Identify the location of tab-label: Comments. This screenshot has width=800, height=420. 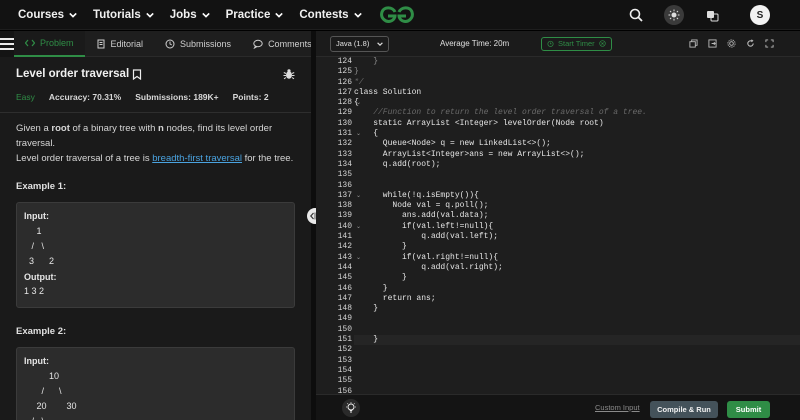
(290, 43).